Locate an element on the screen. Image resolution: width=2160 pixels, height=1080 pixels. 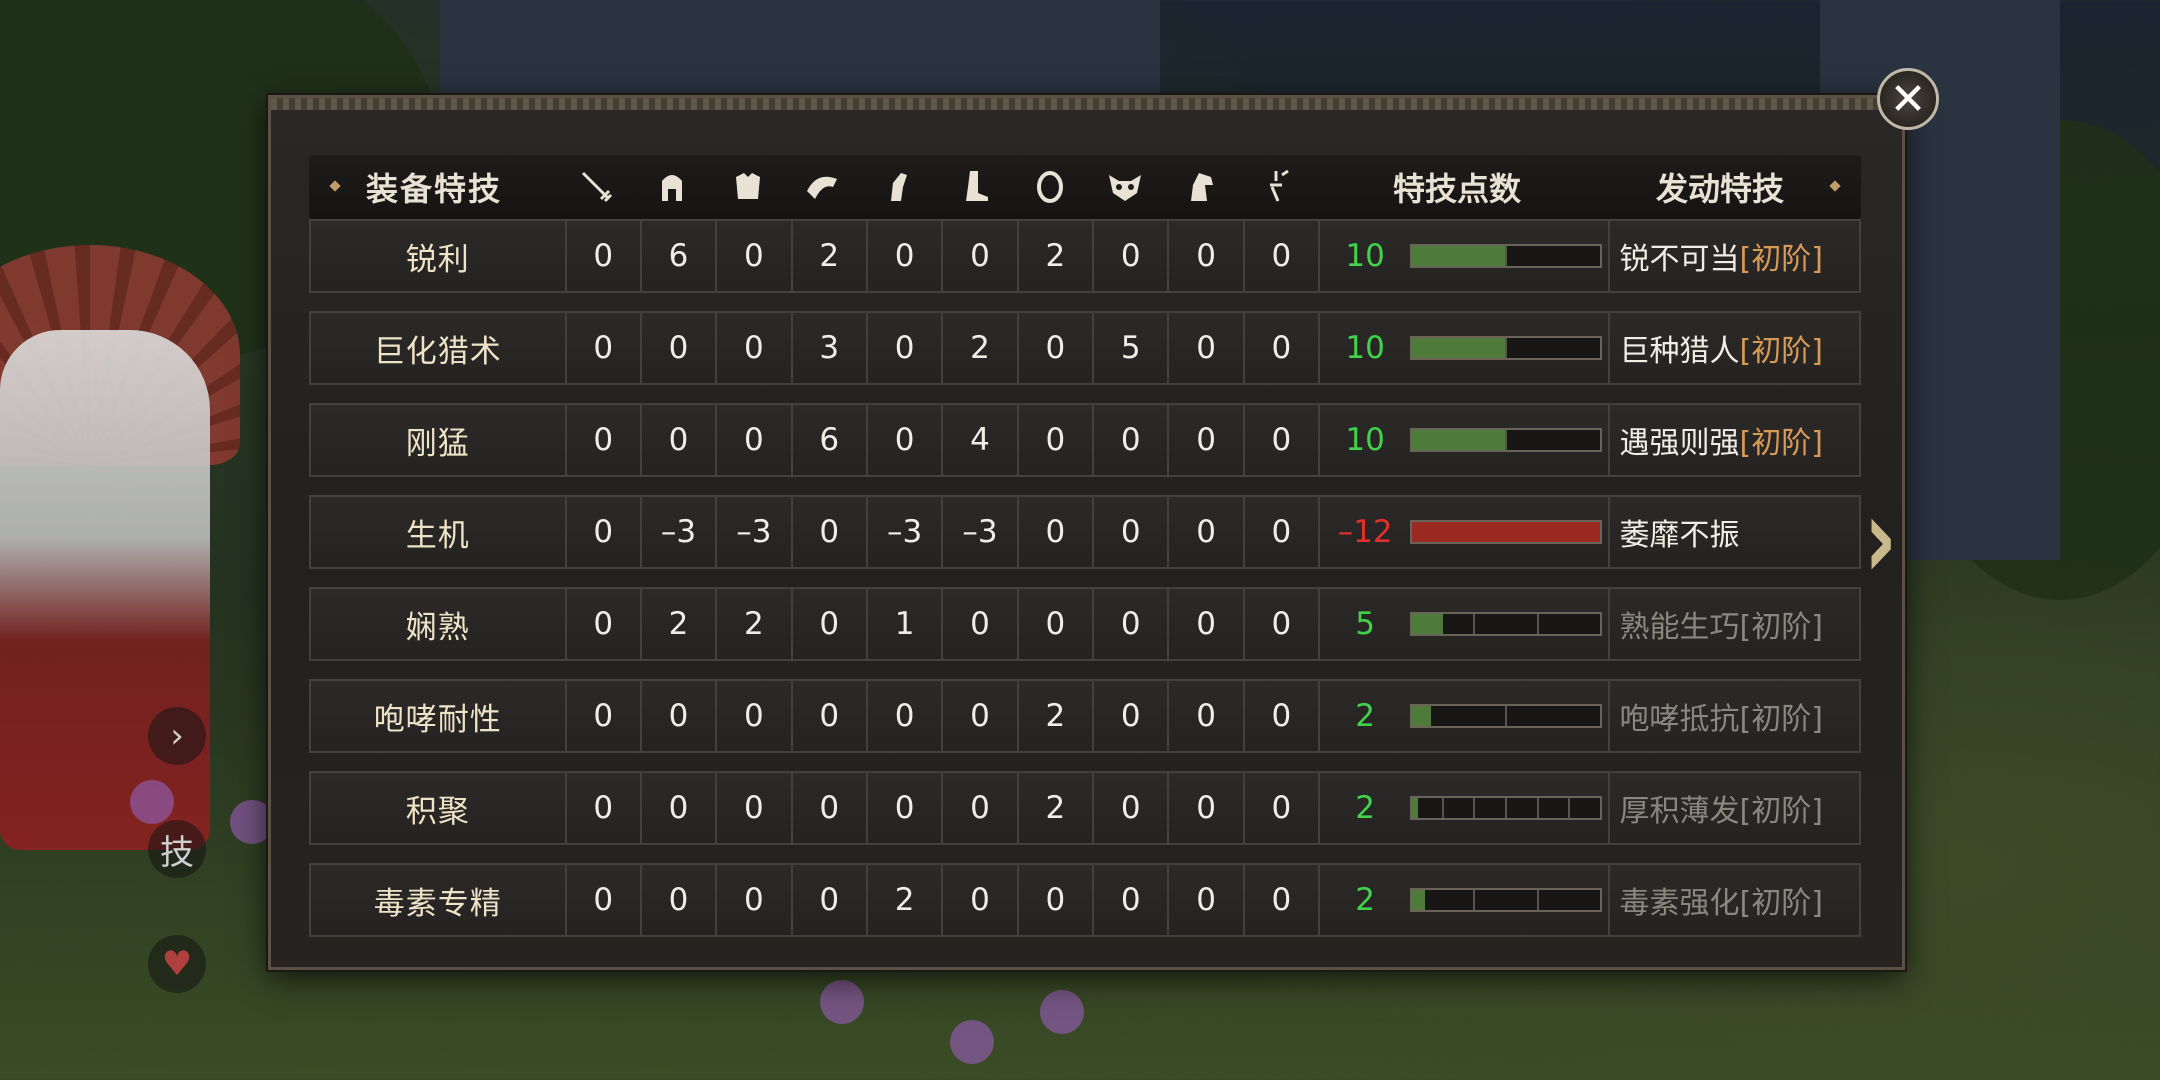
next-page-arrow: › is located at coordinates (1880, 538).